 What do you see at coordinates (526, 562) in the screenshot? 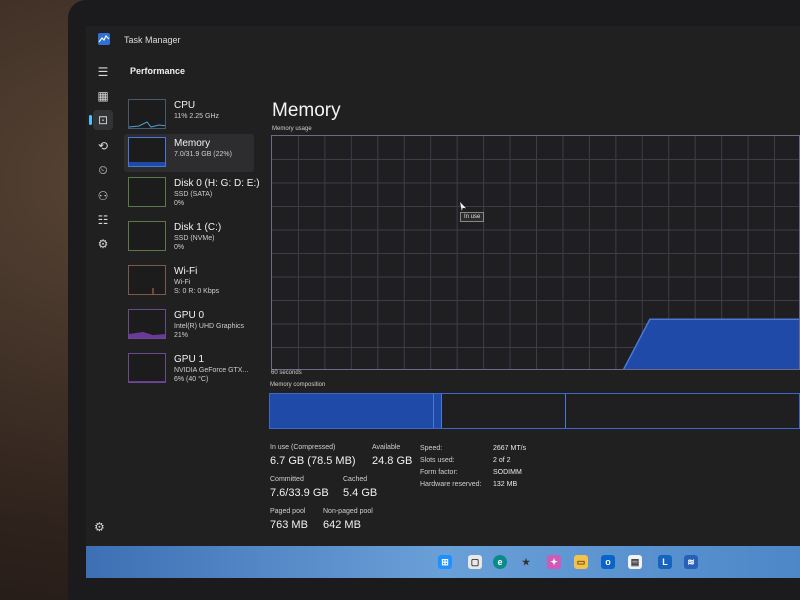
I see `star-app-icon: ★` at bounding box center [526, 562].